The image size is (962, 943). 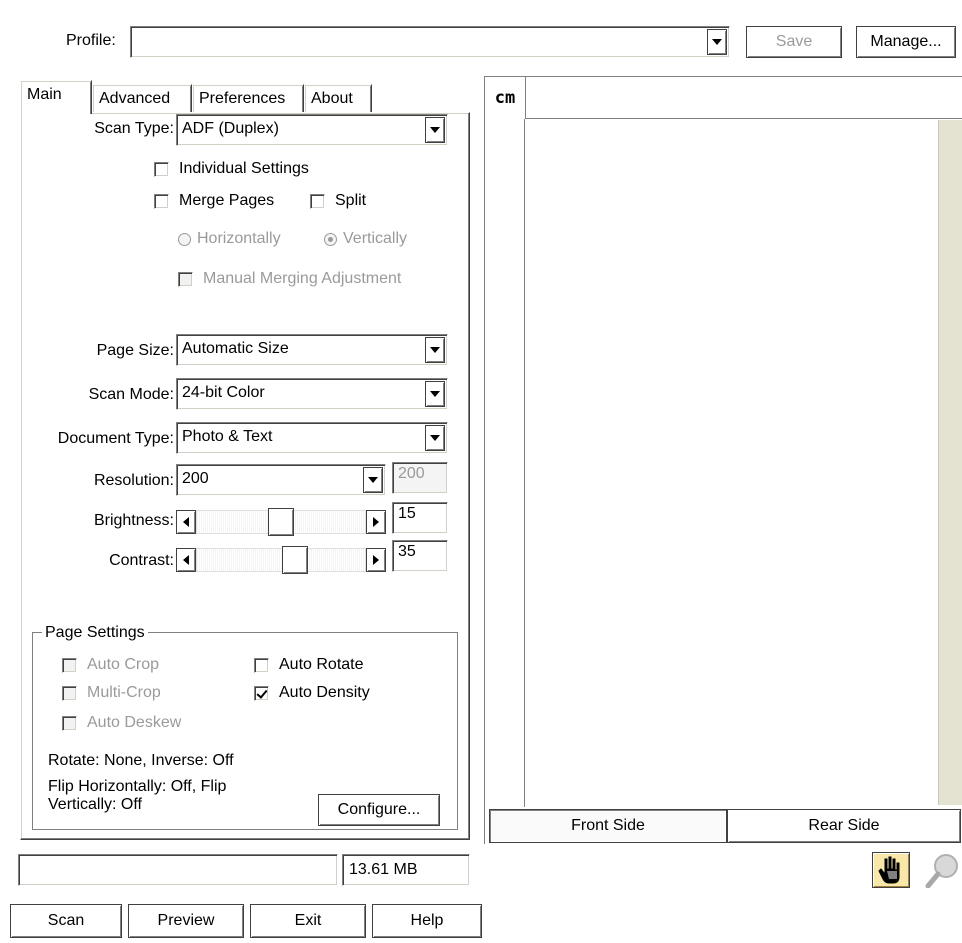 What do you see at coordinates (332, 98) in the screenshot?
I see `tab-about-label: About` at bounding box center [332, 98].